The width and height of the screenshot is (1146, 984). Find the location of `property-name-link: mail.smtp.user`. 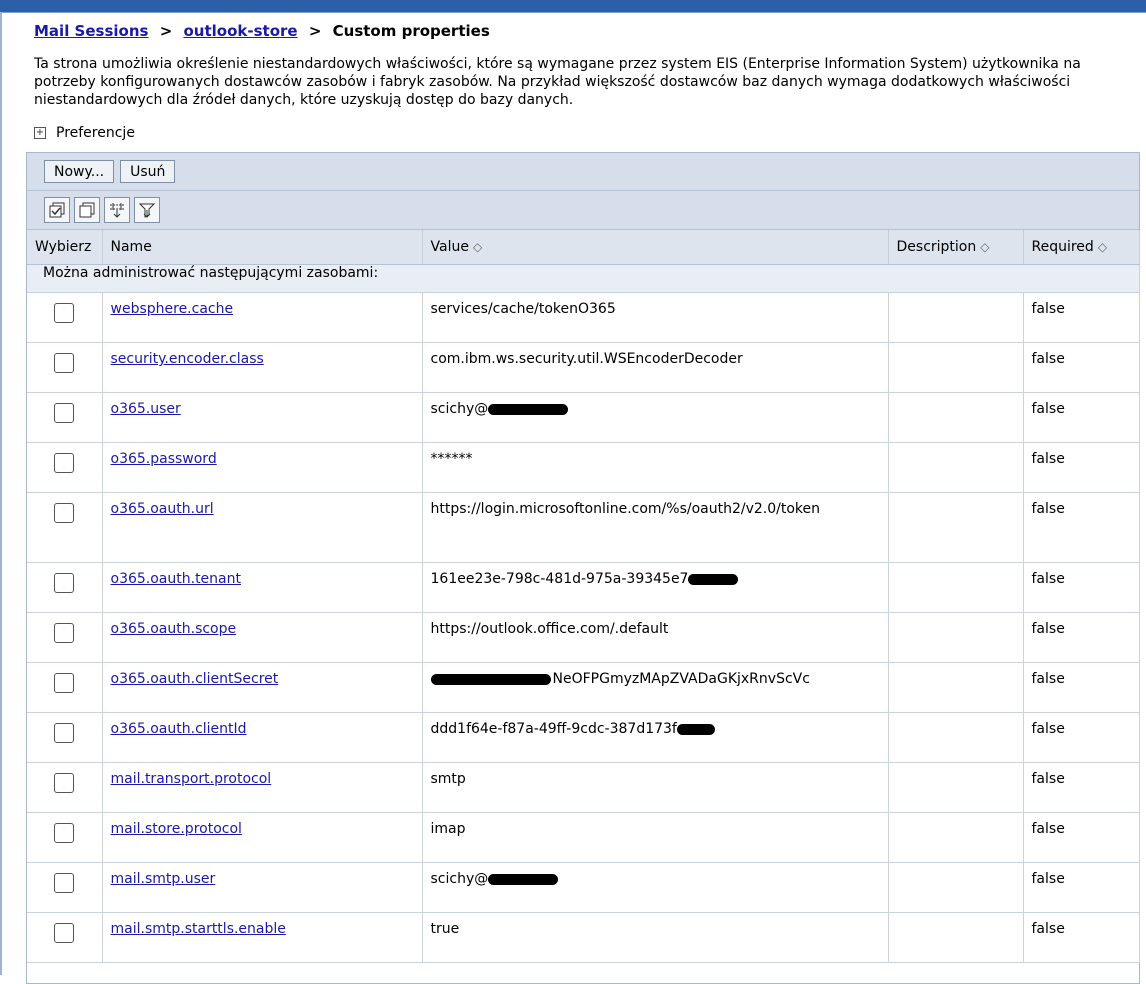

property-name-link: mail.smtp.user is located at coordinates (163, 879).